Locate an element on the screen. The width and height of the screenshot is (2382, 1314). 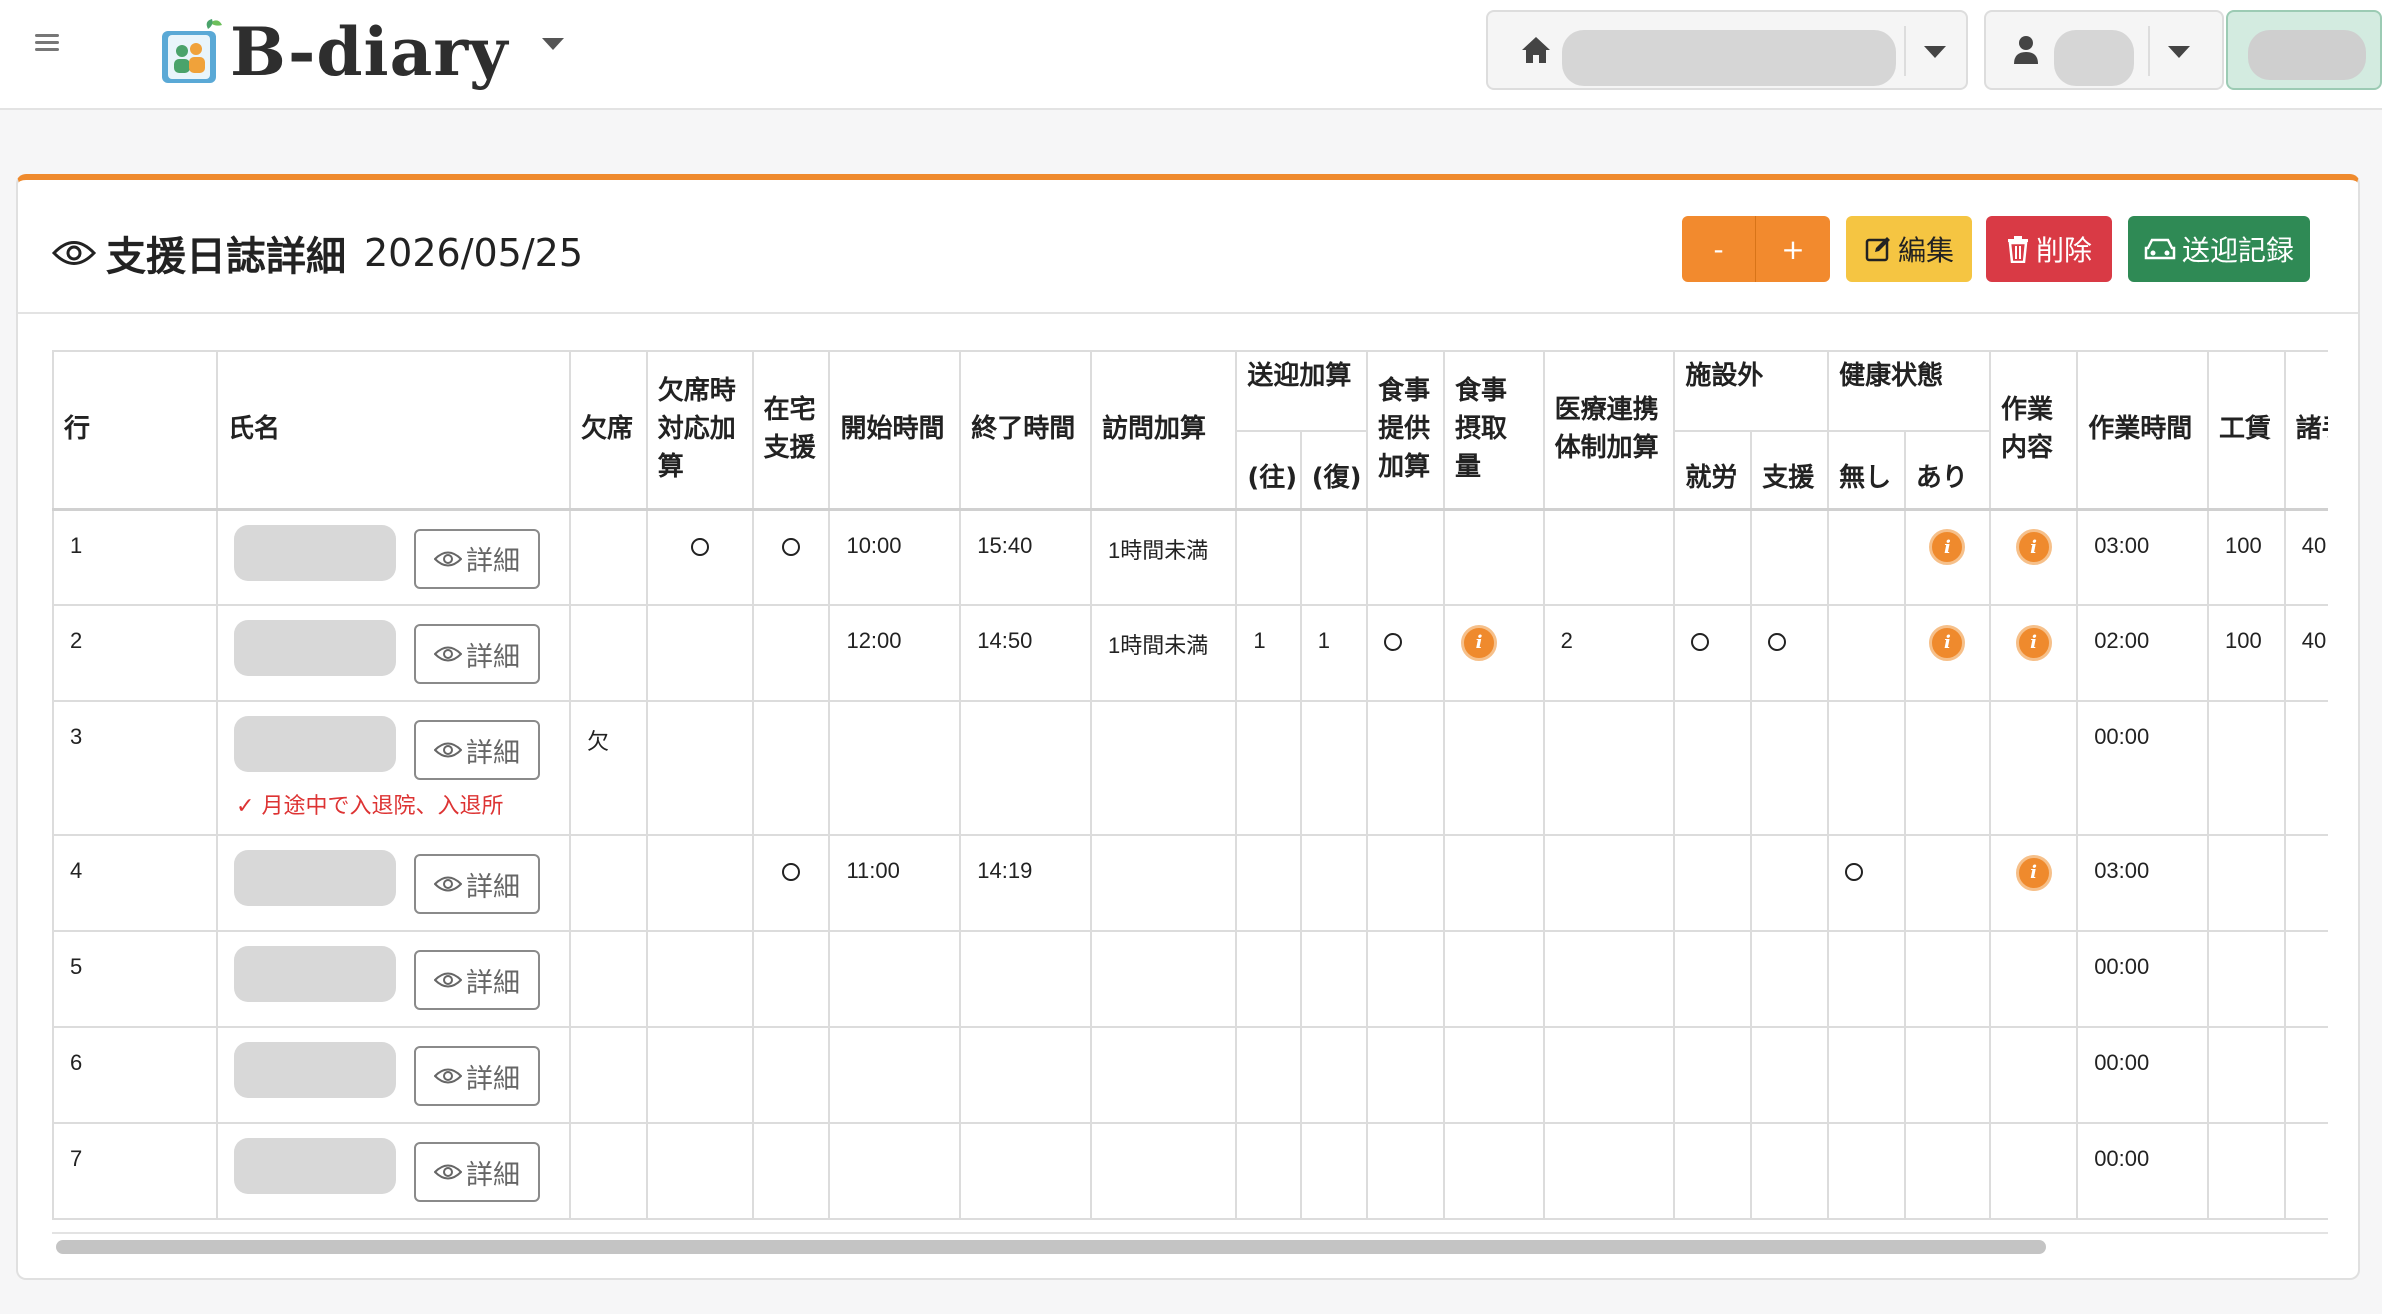
cell-absent: 欠 is located at coordinates (608, 768).